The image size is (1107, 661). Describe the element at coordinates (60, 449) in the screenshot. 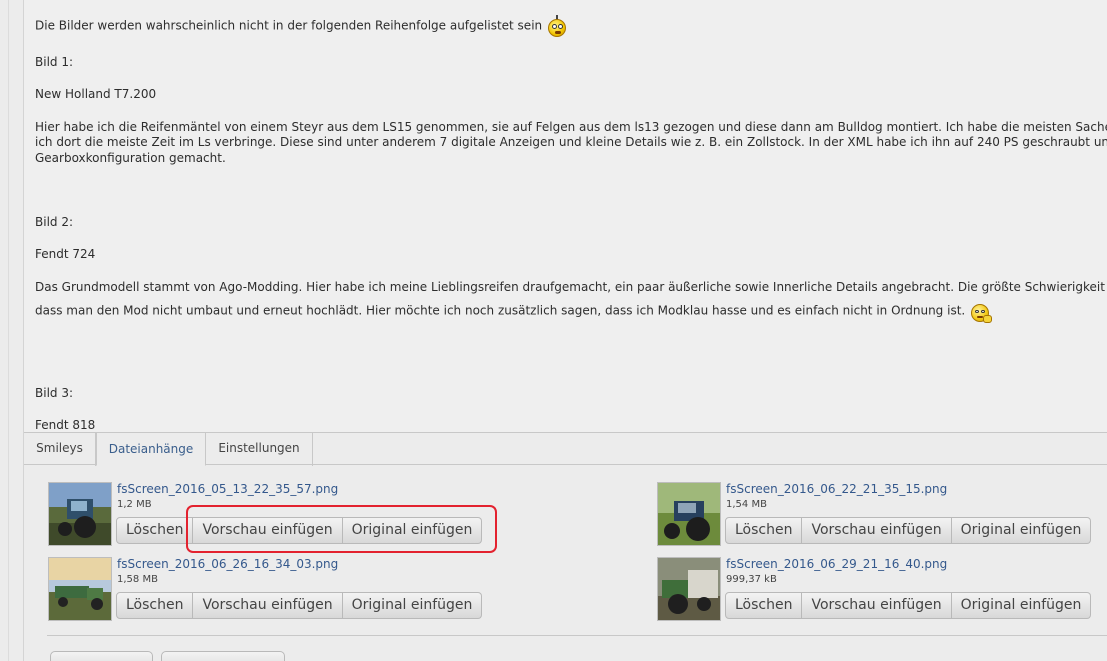

I see `tab-smileys: Smileys` at that location.